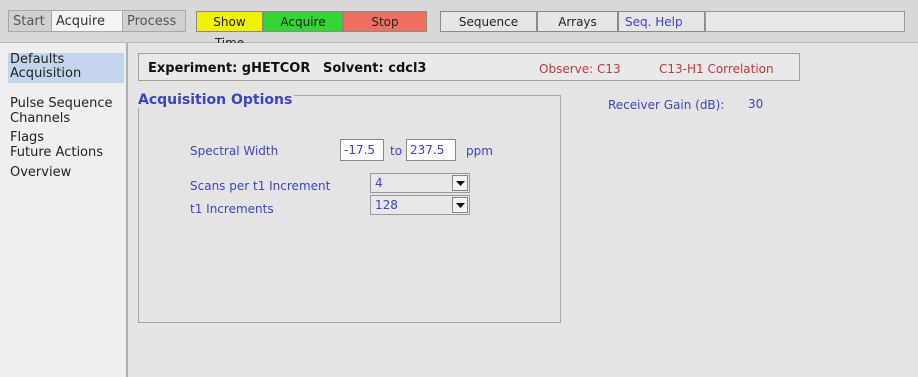 Image resolution: width=918 pixels, height=377 pixels. Describe the element at coordinates (40, 173) in the screenshot. I see `sidebar-item-overview: Overview` at that location.